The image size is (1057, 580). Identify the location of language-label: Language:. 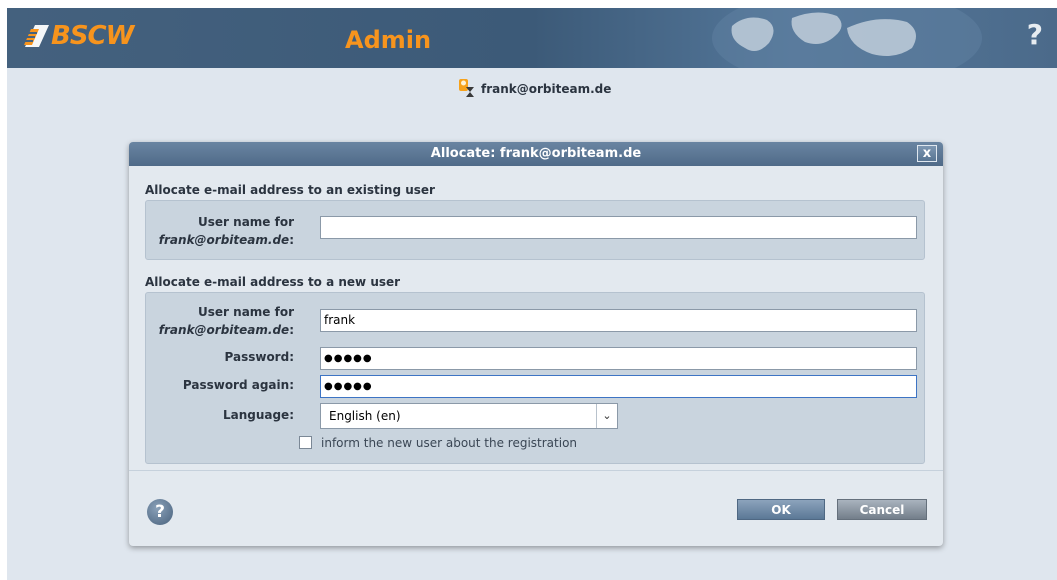
(258, 415).